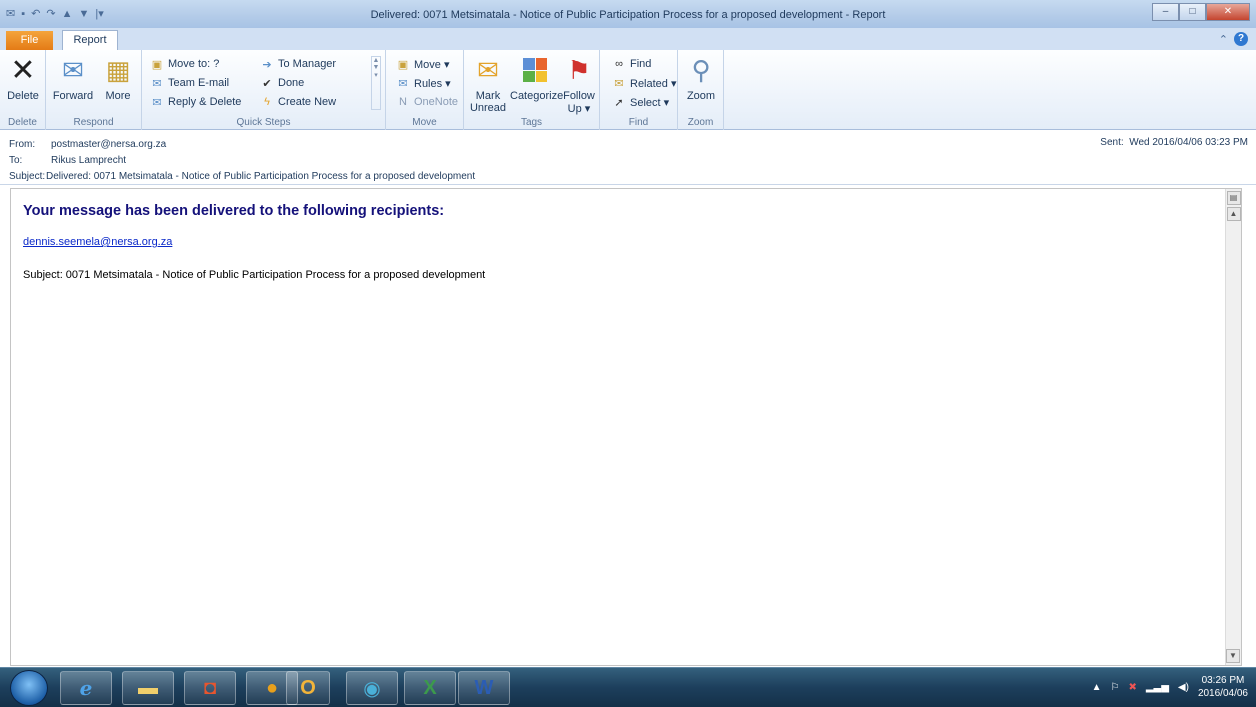 This screenshot has height=707, width=1256. Describe the element at coordinates (205, 102) in the screenshot. I see `quickstep-label: Reply & Delete` at that location.